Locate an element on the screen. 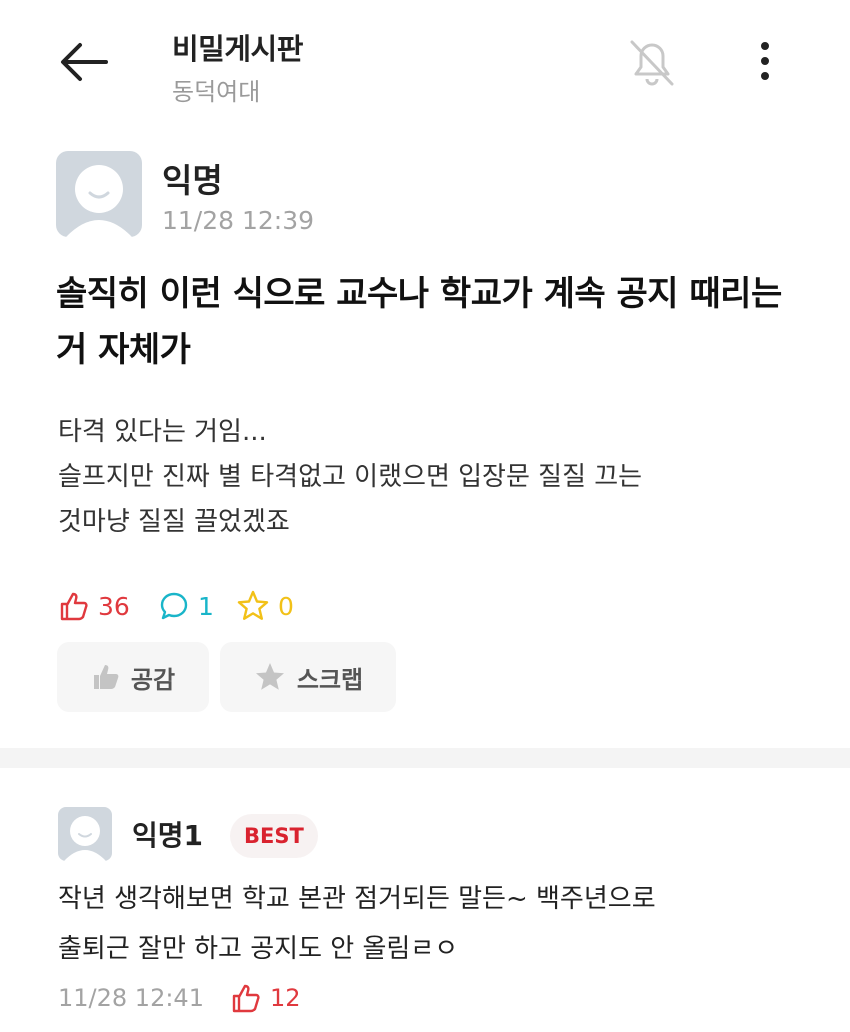 The width and height of the screenshot is (850, 1032). best-badge: BEST is located at coordinates (274, 836).